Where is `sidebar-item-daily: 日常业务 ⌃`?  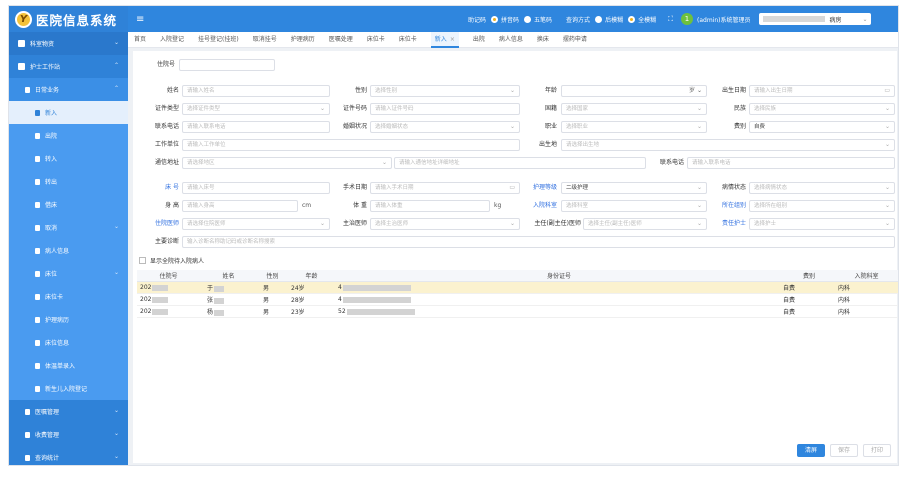
sidebar-item-daily: 日常业务 ⌃ is located at coordinates (68, 89).